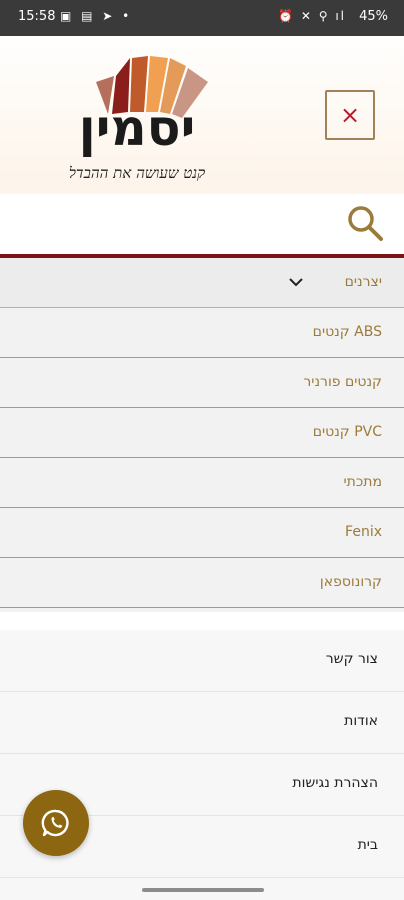  Describe the element at coordinates (350, 582) in the screenshot. I see `submenu-item-label: קרונוספאן` at that location.